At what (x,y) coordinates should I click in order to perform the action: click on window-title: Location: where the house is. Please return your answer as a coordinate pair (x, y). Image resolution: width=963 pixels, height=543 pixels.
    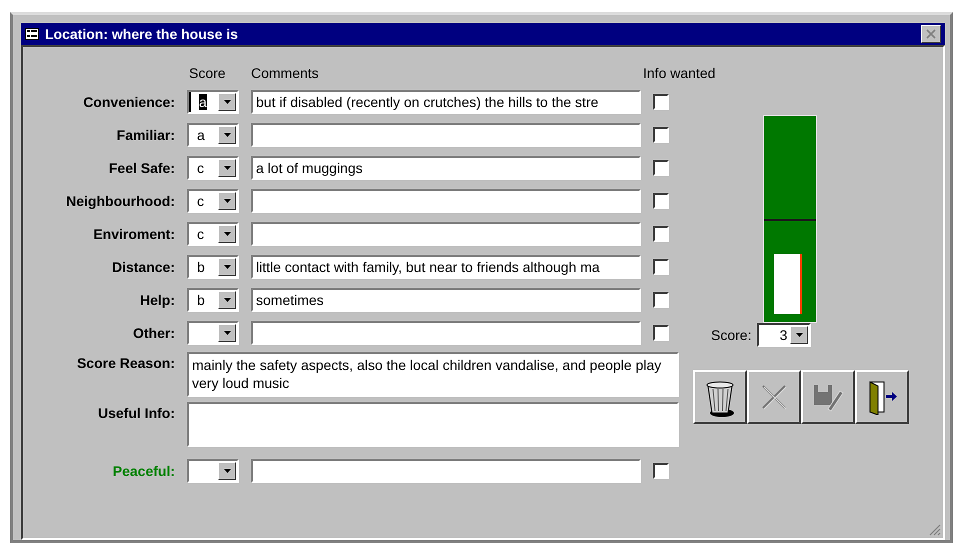
    Looking at the image, I should click on (142, 34).